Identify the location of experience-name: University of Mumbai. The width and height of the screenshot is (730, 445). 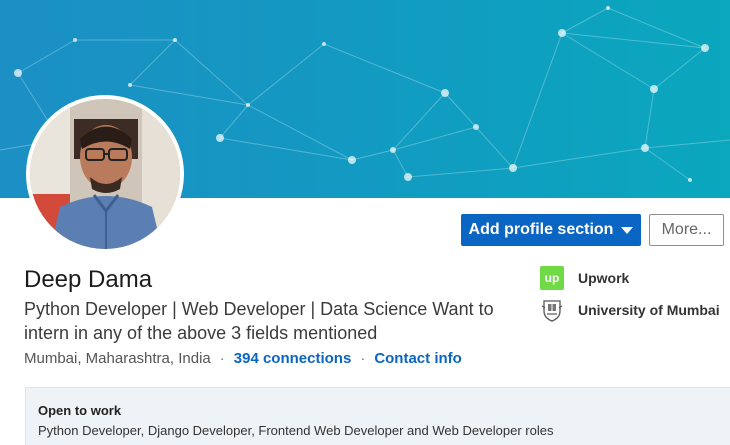
(649, 310).